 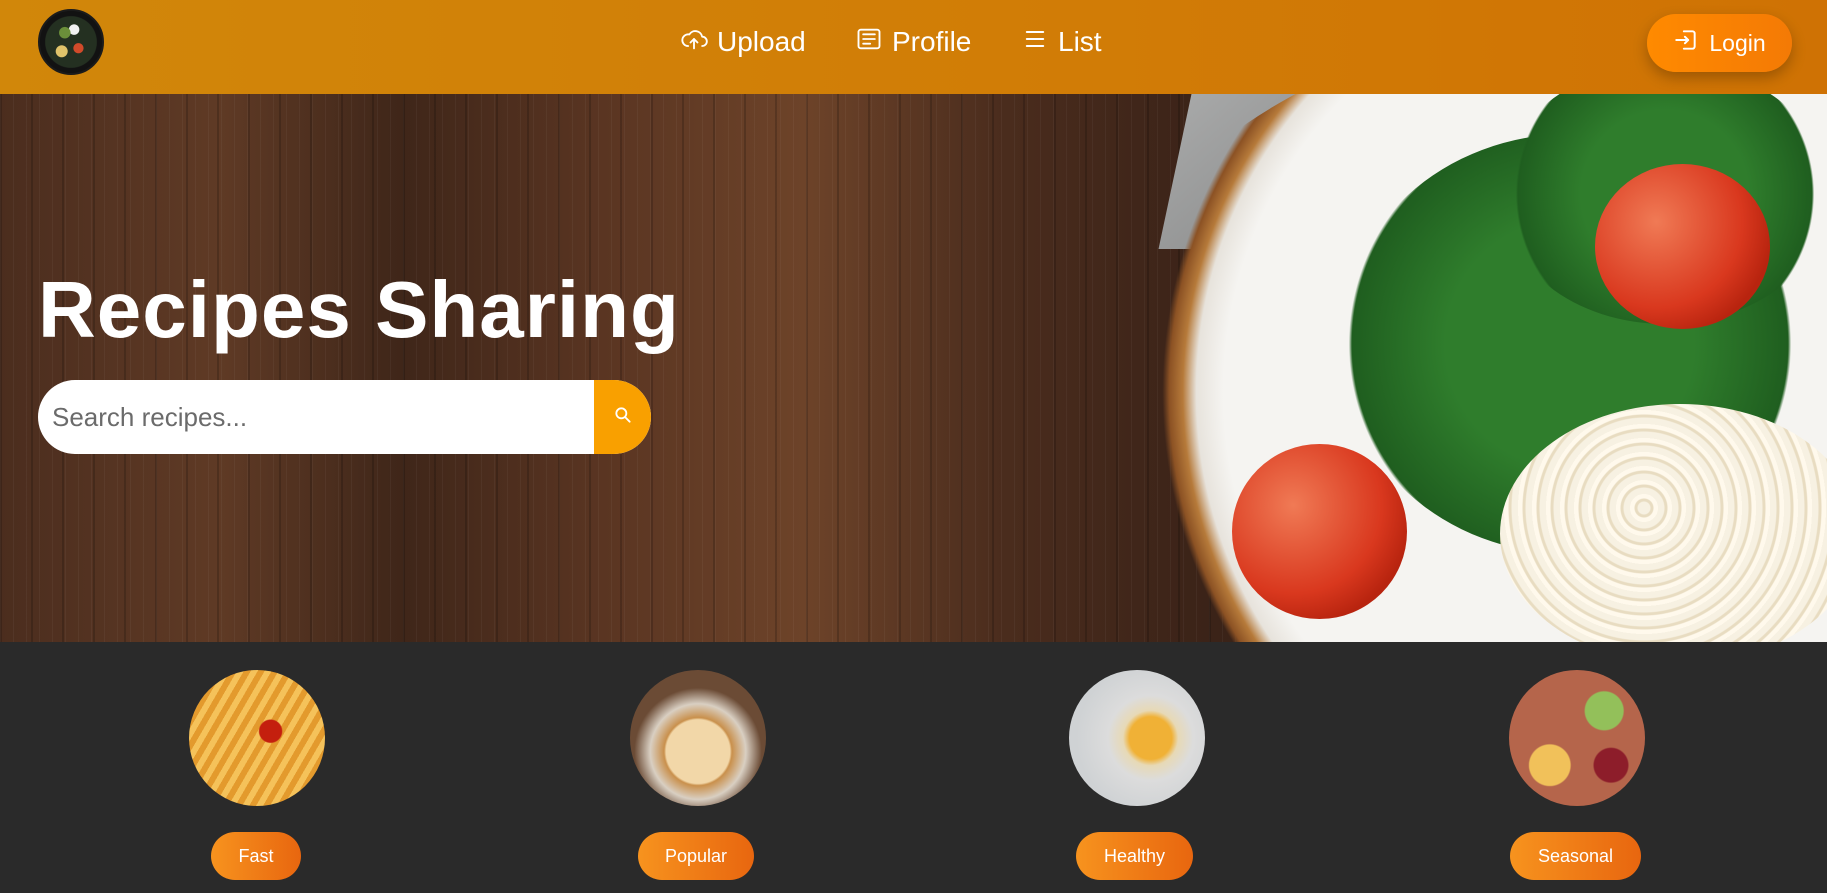 I want to click on category-fast-image, so click(x=257, y=738).